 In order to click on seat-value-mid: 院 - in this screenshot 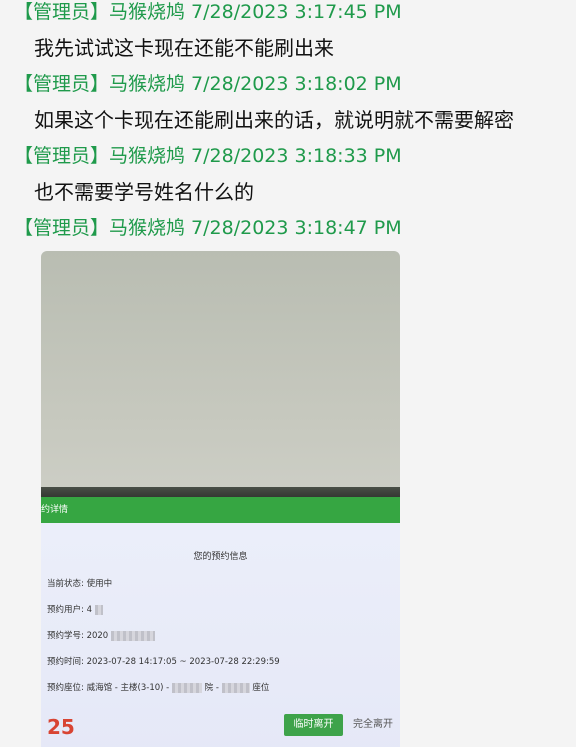, I will do `click(211, 688)`.